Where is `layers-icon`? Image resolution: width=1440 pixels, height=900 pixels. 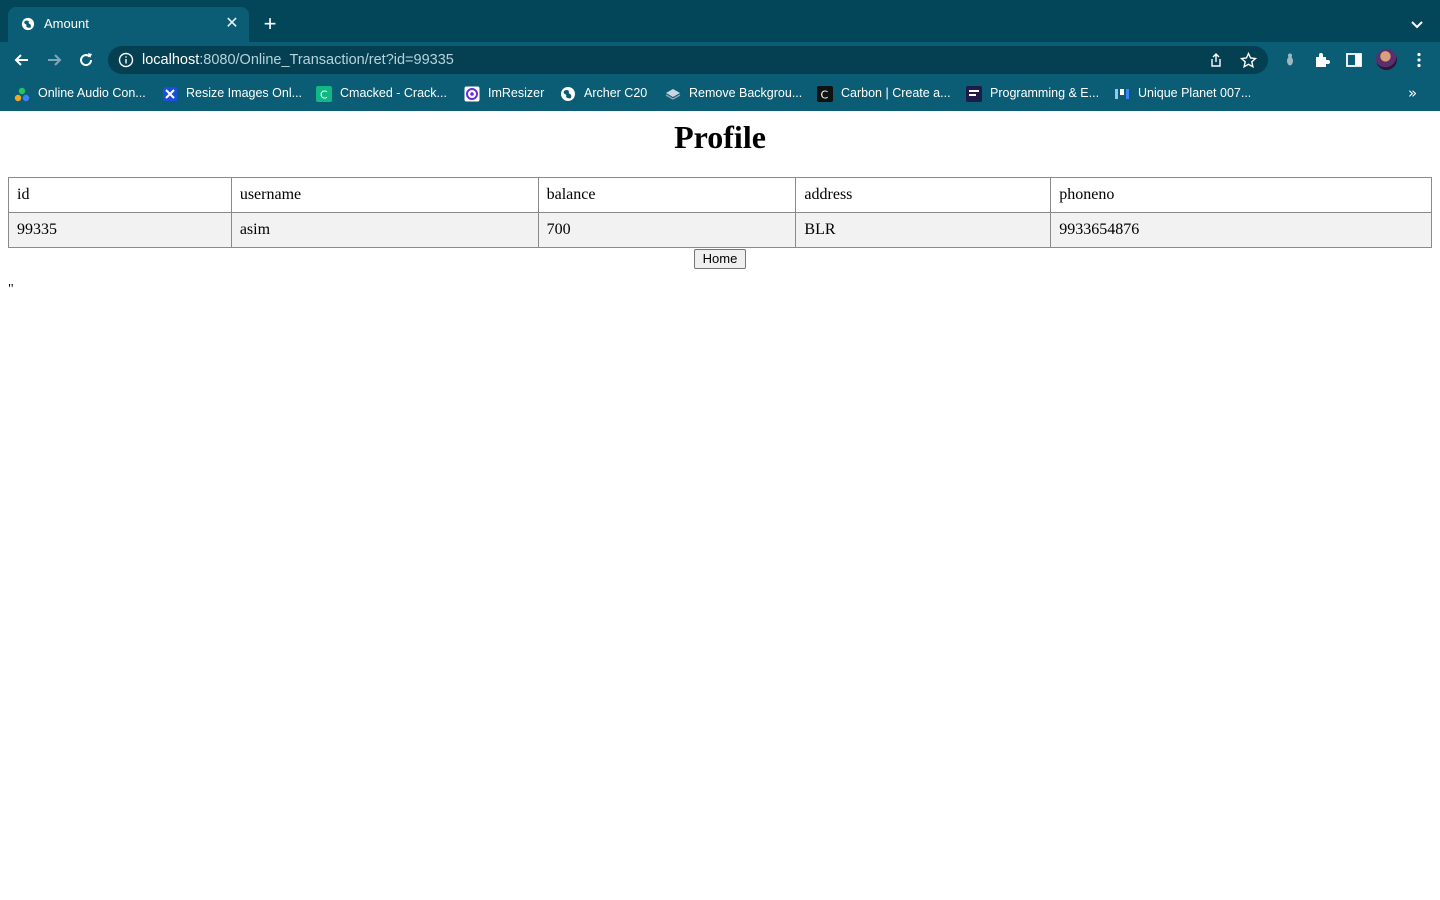 layers-icon is located at coordinates (673, 94).